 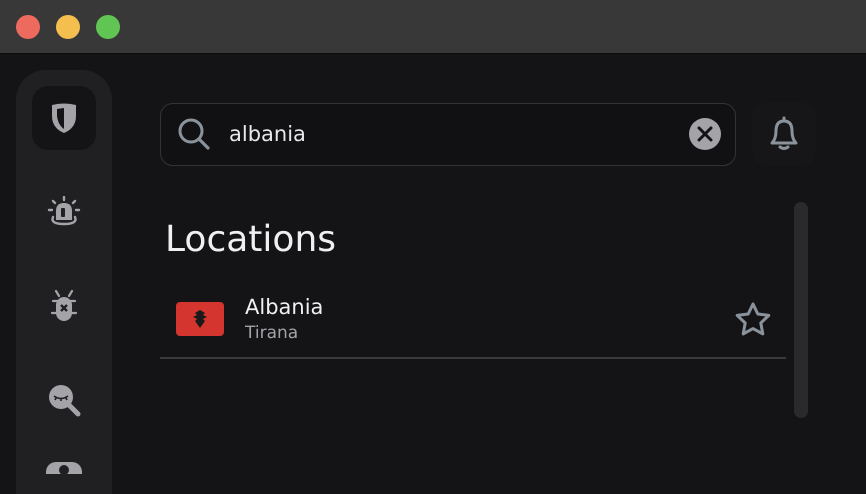 What do you see at coordinates (251, 240) in the screenshot?
I see `section-heading: Locations` at bounding box center [251, 240].